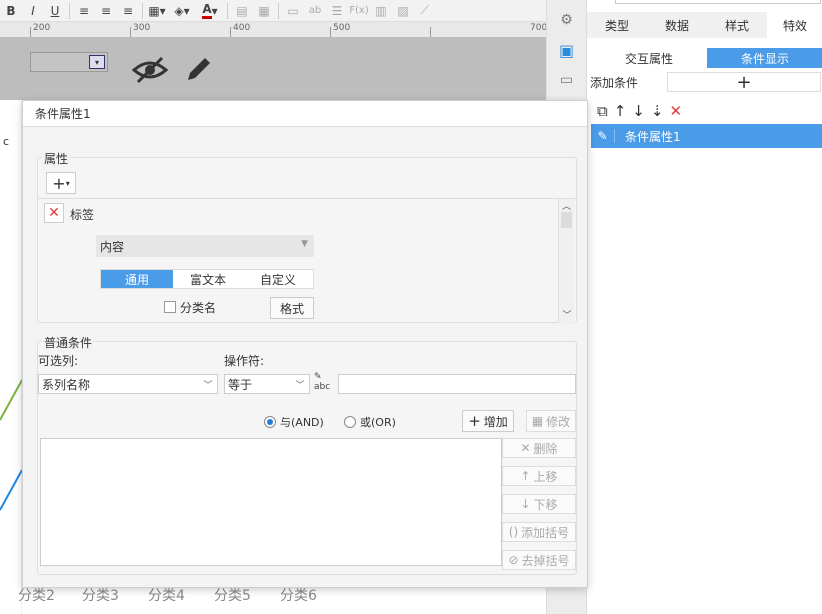 The height and width of the screenshot is (614, 822). Describe the element at coordinates (359, 11) in the screenshot. I see `formula-icon: F(x)` at that location.